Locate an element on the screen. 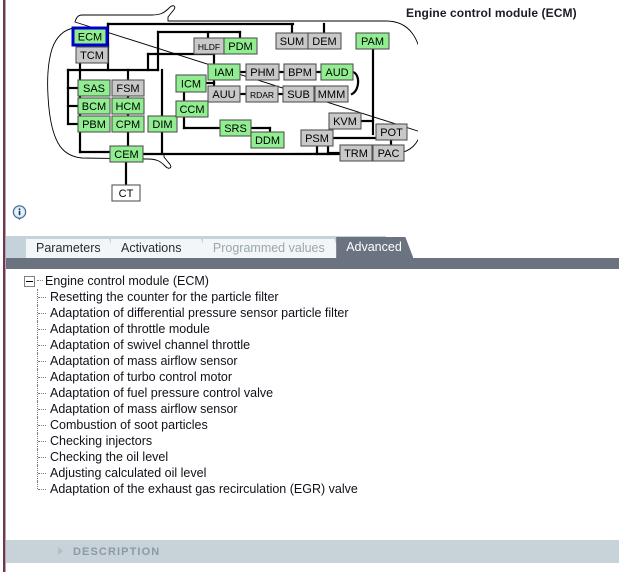 This screenshot has width=619, height=572. tab-parameters: Parameters is located at coordinates (71, 248).